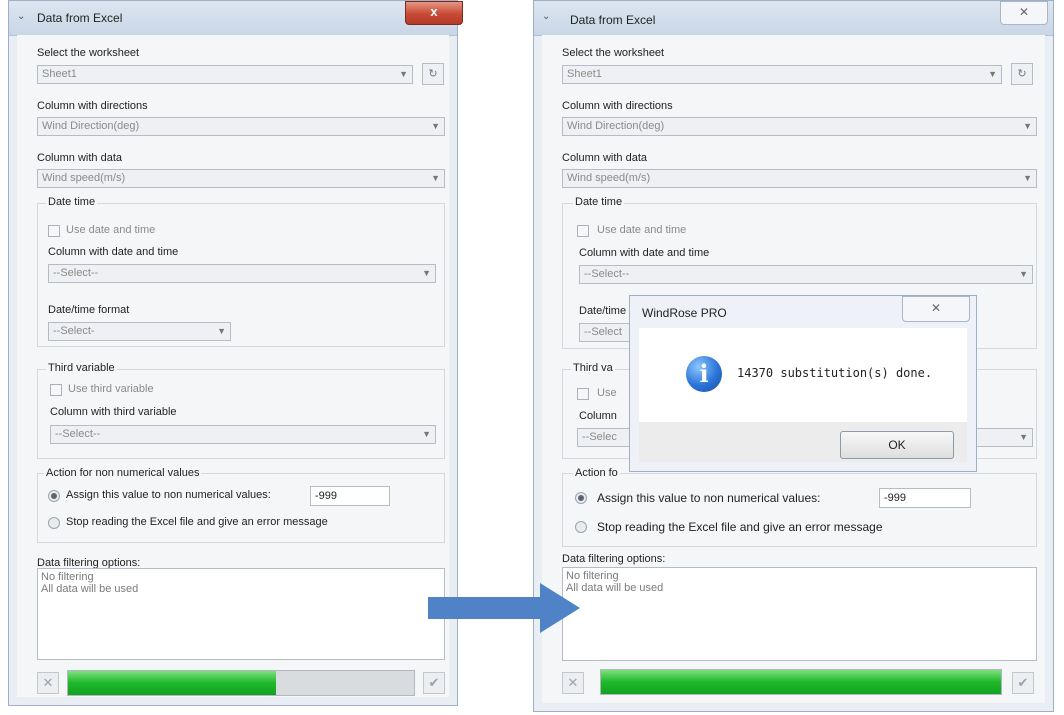 The image size is (1064, 715). I want to click on third-column-select-value: --Select--, so click(78, 434).